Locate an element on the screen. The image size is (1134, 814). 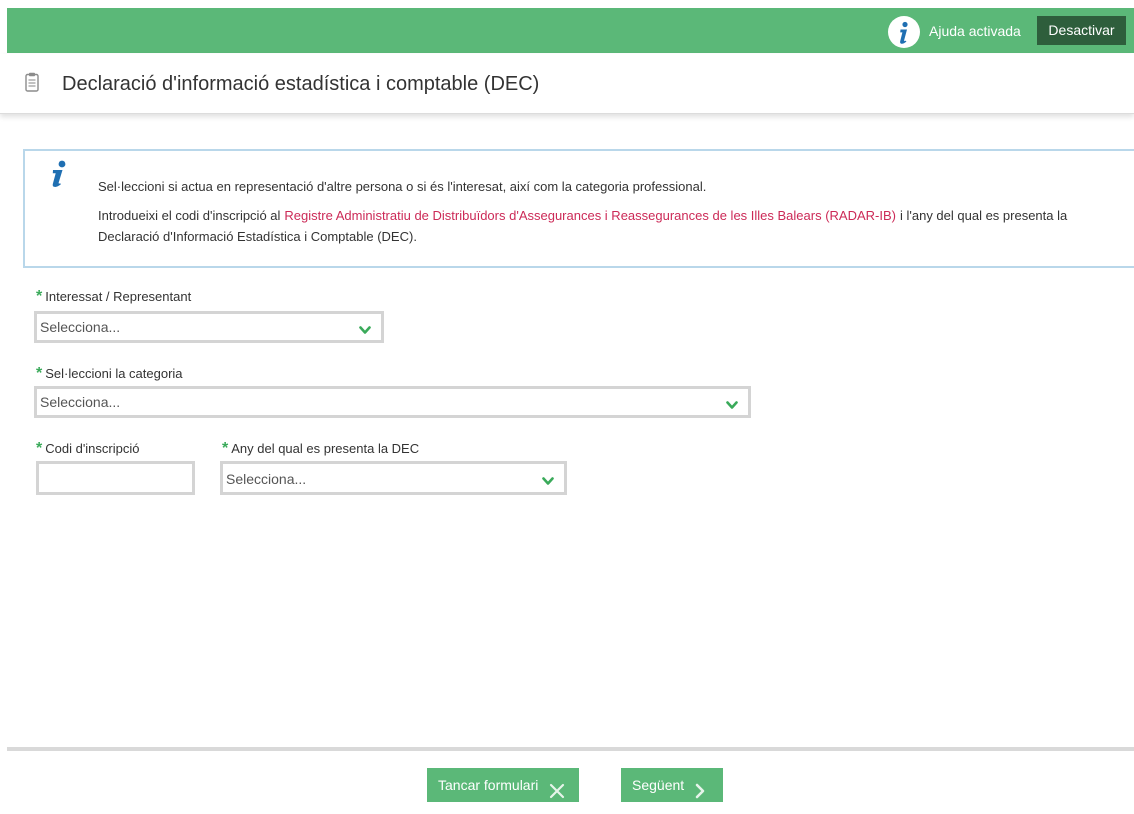
clipboard-icon is located at coordinates (32, 84).